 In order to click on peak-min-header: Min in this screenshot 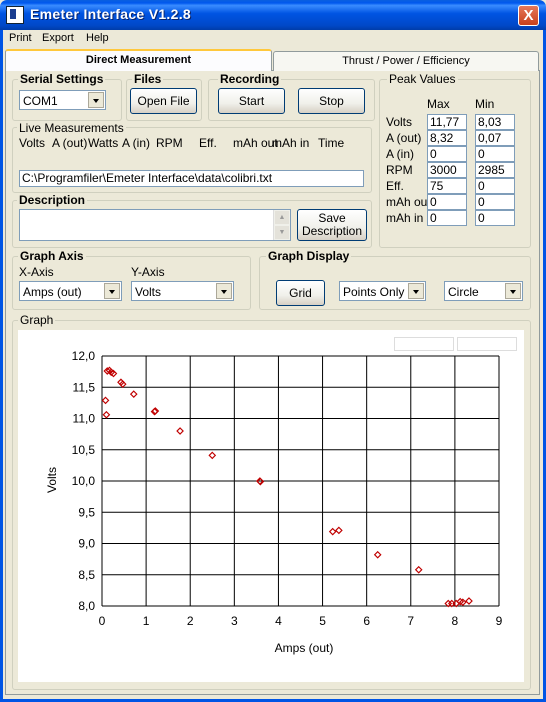, I will do `click(485, 104)`.